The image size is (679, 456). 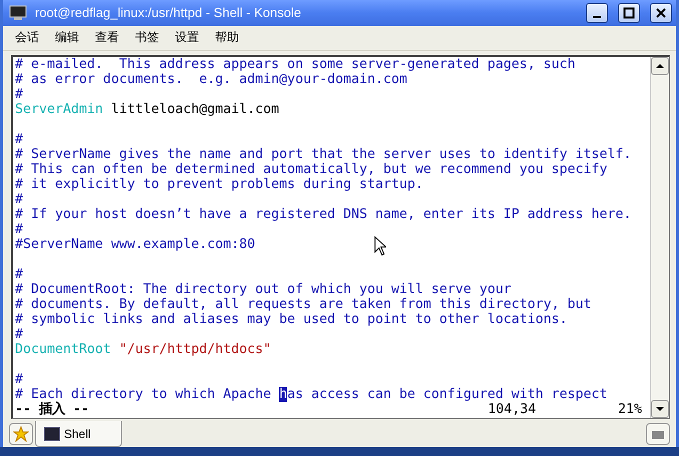 I want to click on menu-item: 帮助, so click(x=227, y=37).